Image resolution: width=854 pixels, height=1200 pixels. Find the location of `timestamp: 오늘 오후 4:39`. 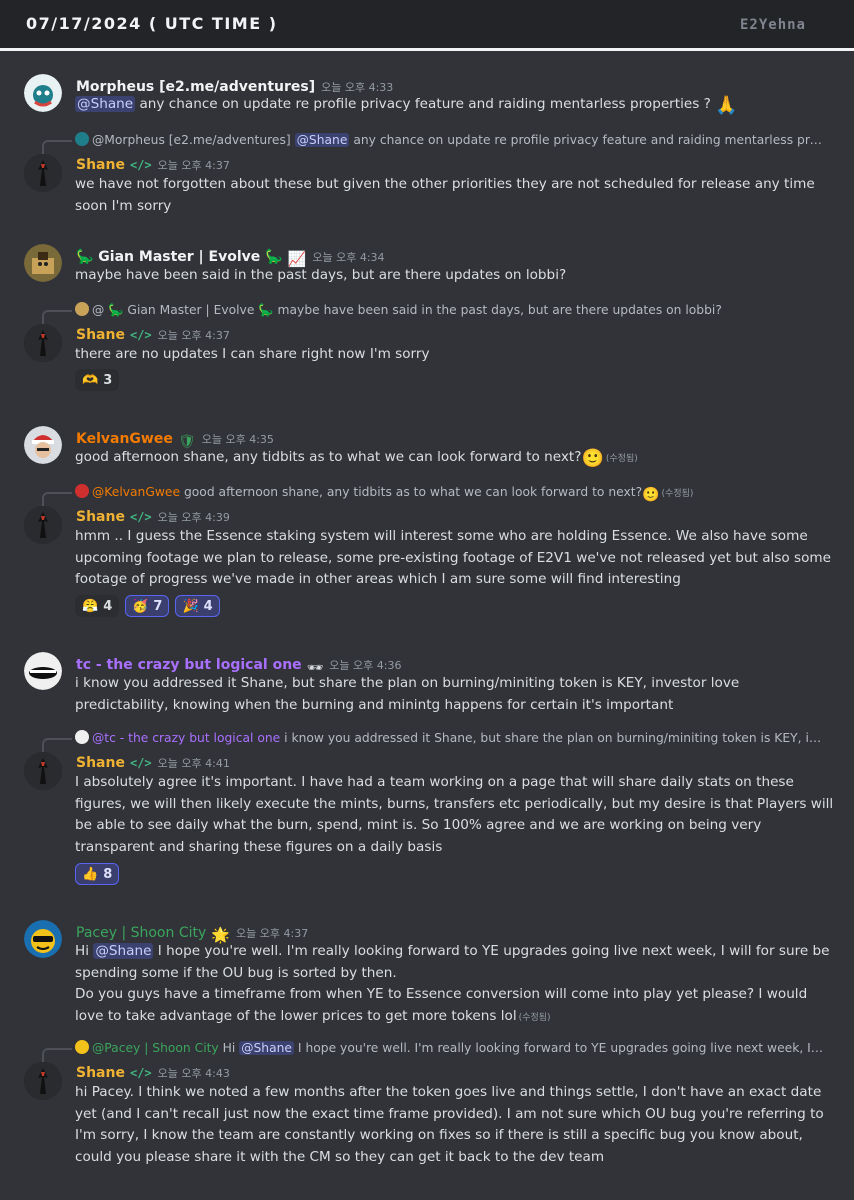

timestamp: 오늘 오후 4:39 is located at coordinates (193, 517).